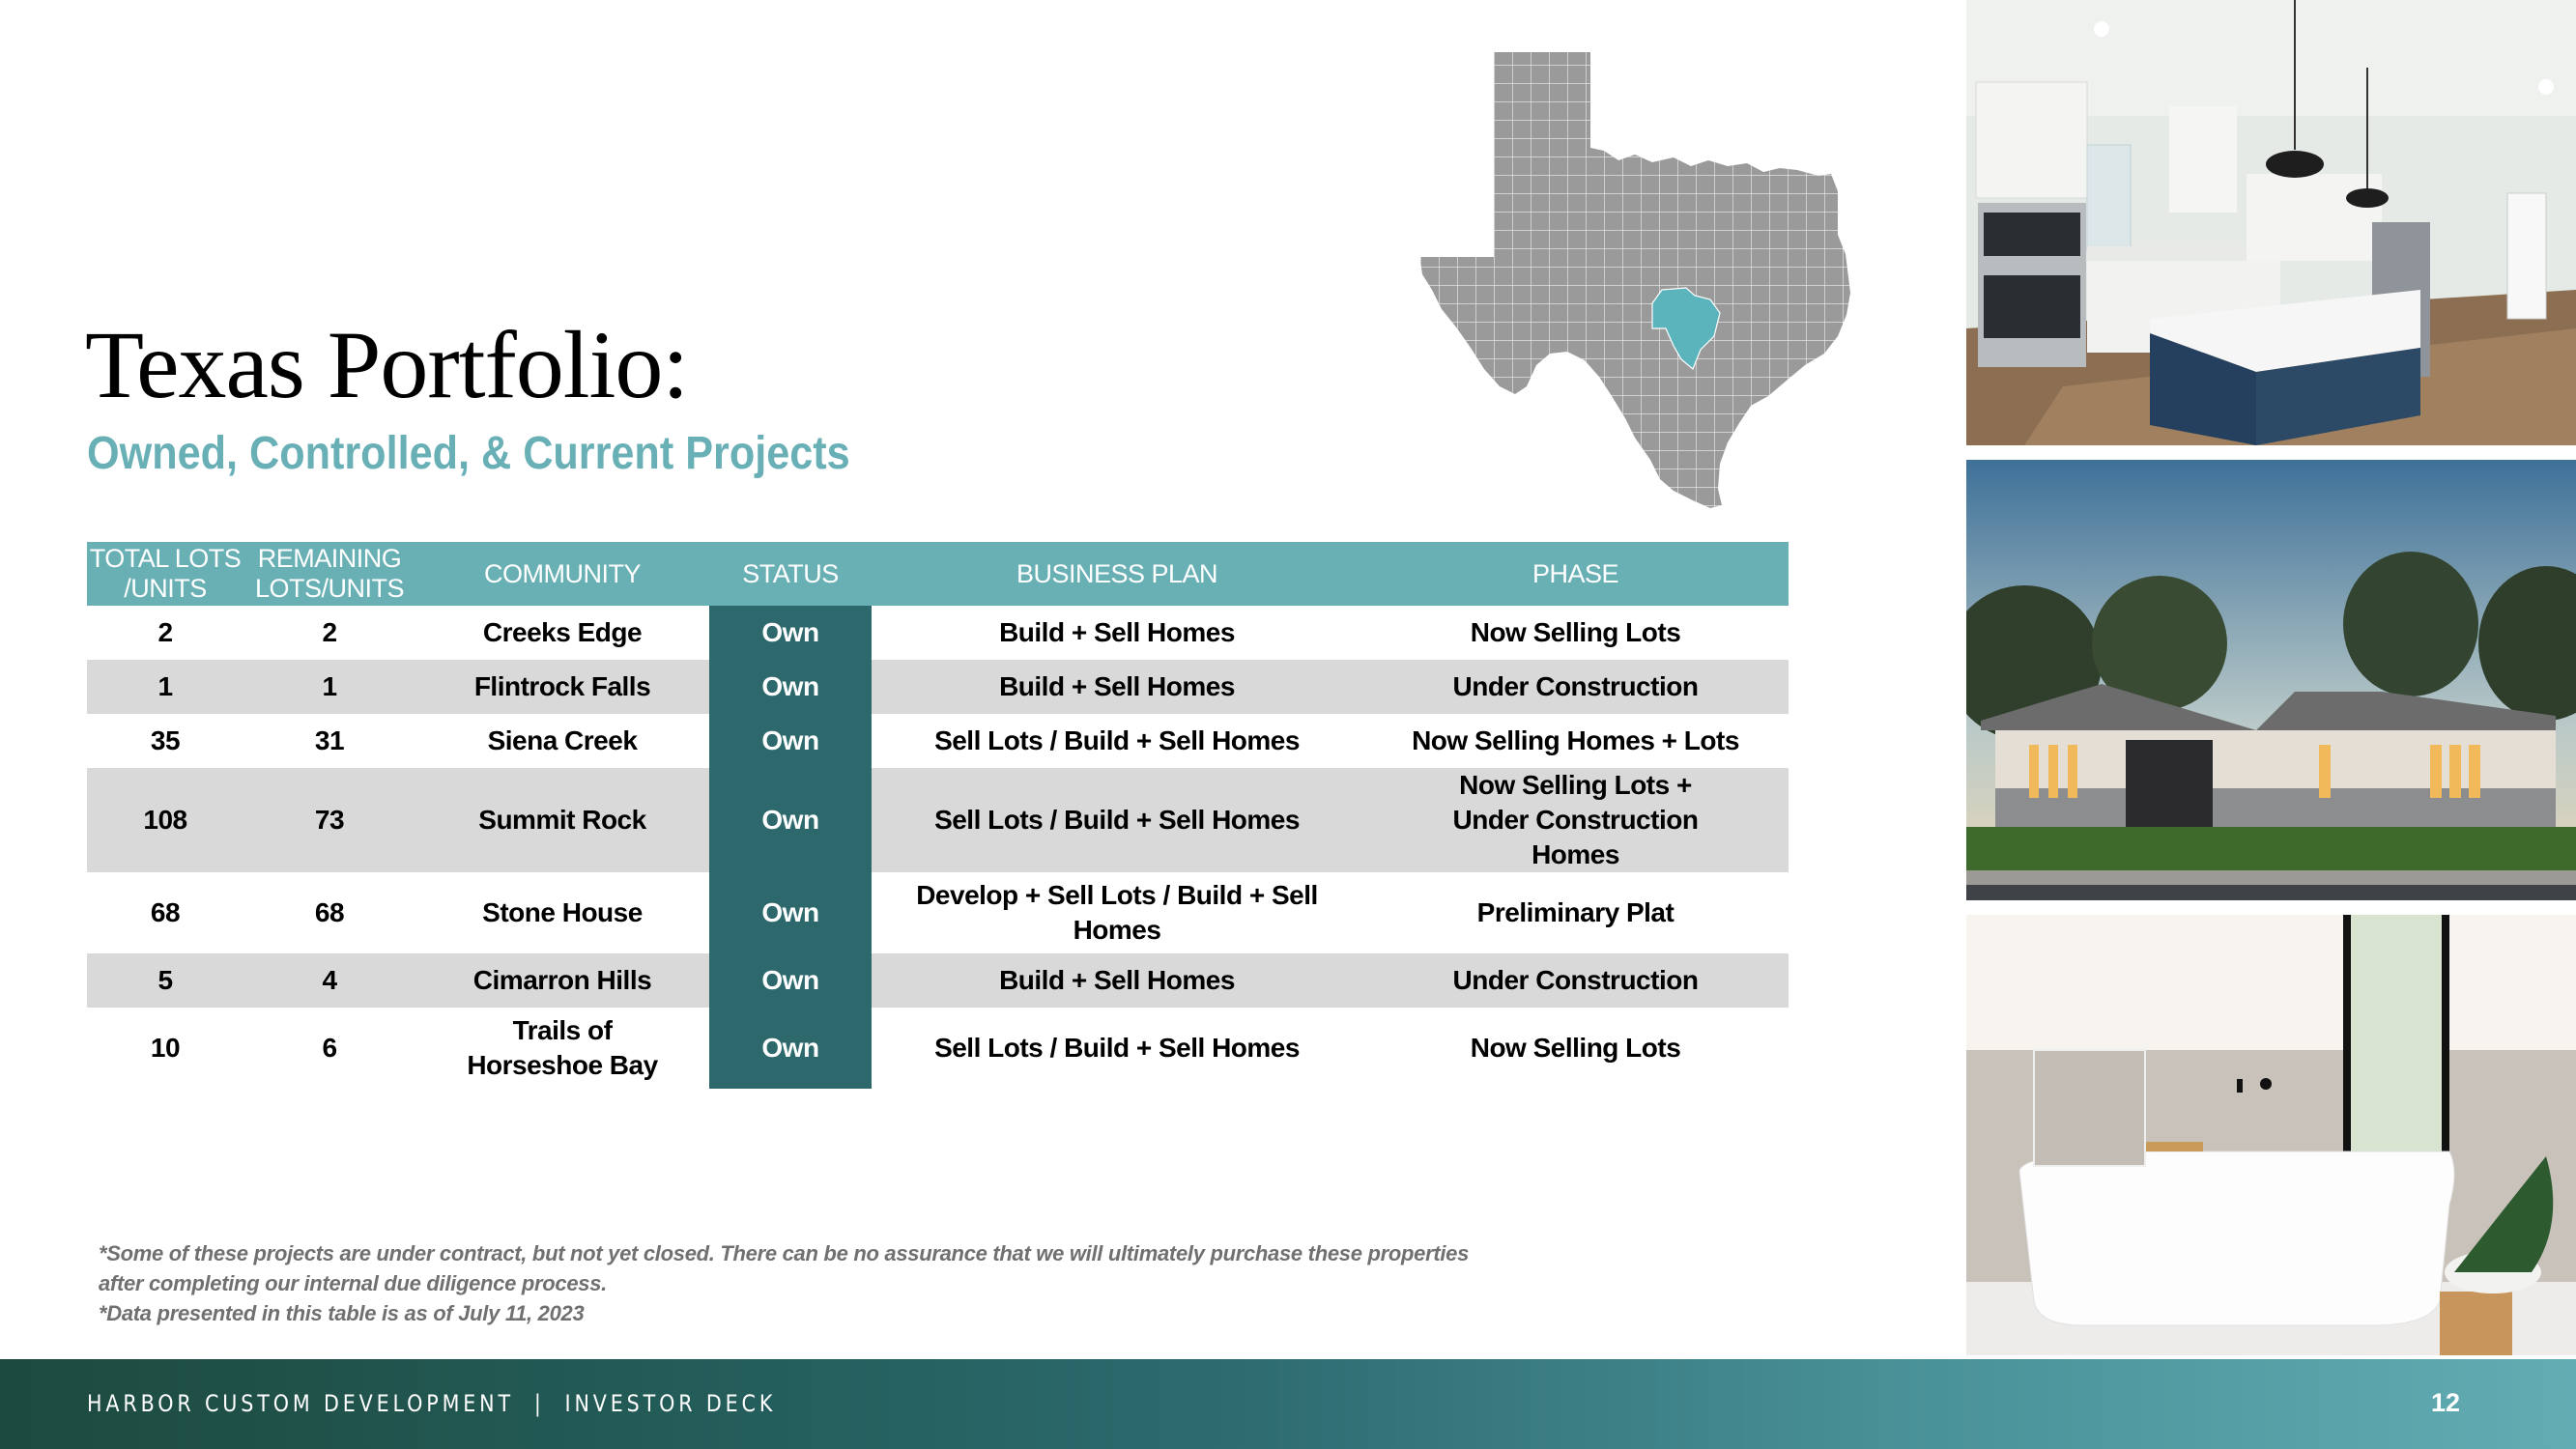  Describe the element at coordinates (563, 740) in the screenshot. I see `cell-community: Siena Creek` at that location.